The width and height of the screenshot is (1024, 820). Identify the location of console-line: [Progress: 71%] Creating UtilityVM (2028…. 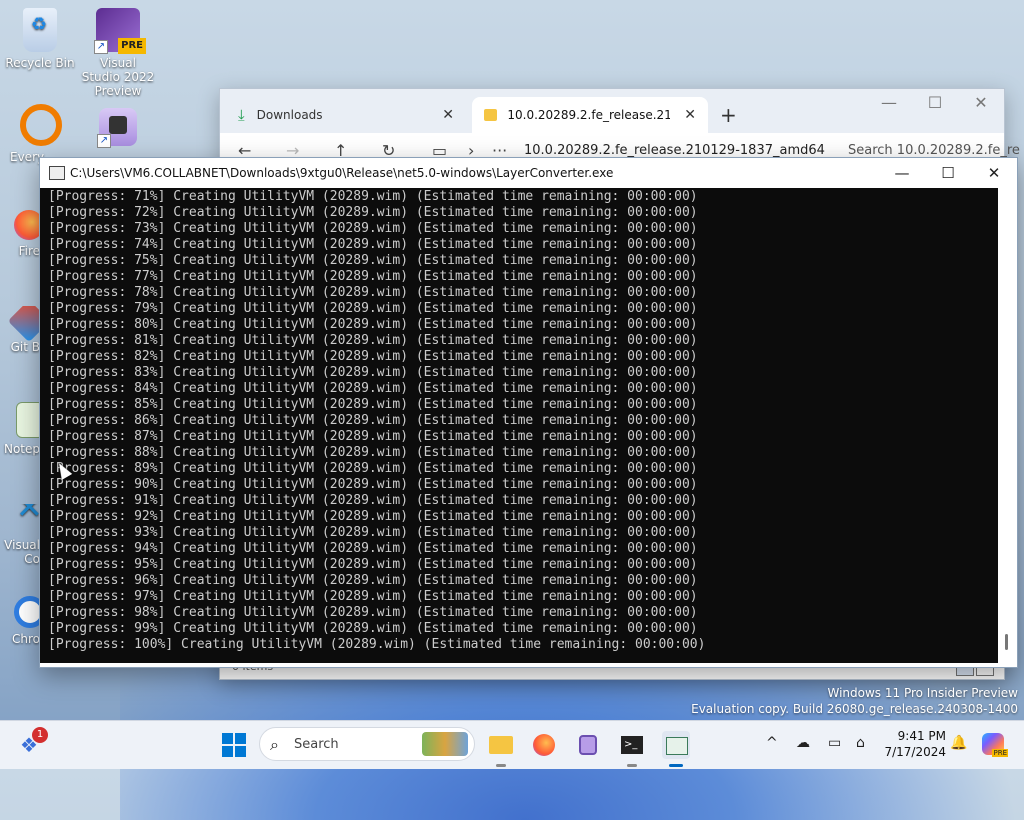
(373, 196).